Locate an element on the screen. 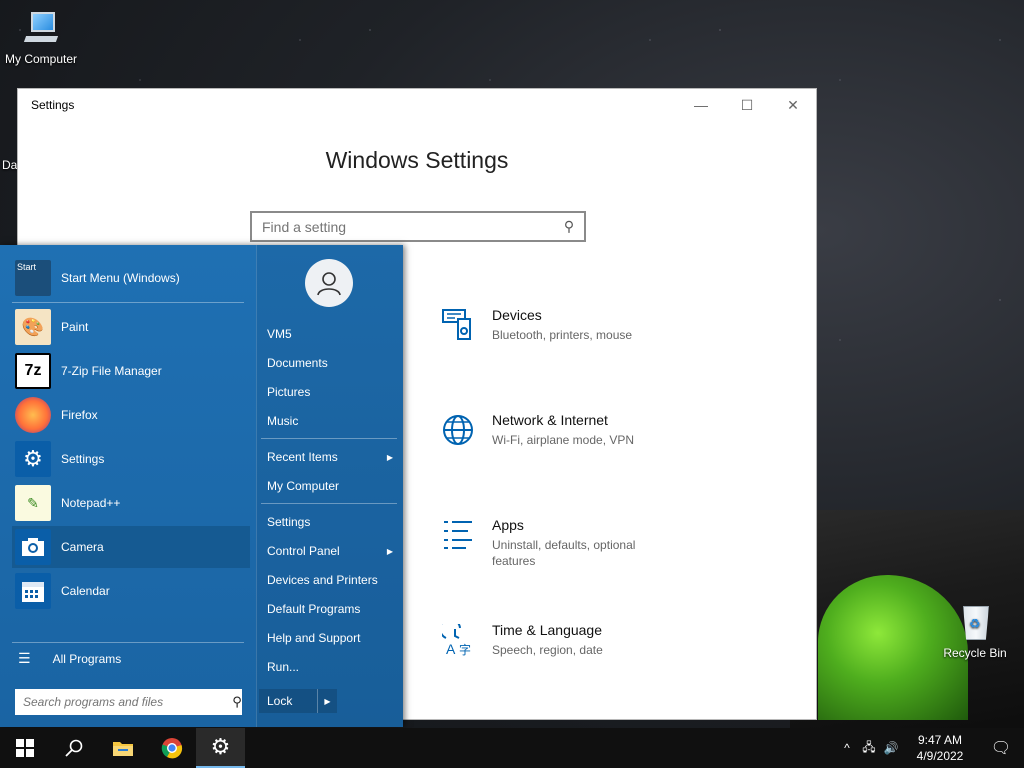 The image size is (1024, 768). places-item-label: Documents is located at coordinates (297, 363).